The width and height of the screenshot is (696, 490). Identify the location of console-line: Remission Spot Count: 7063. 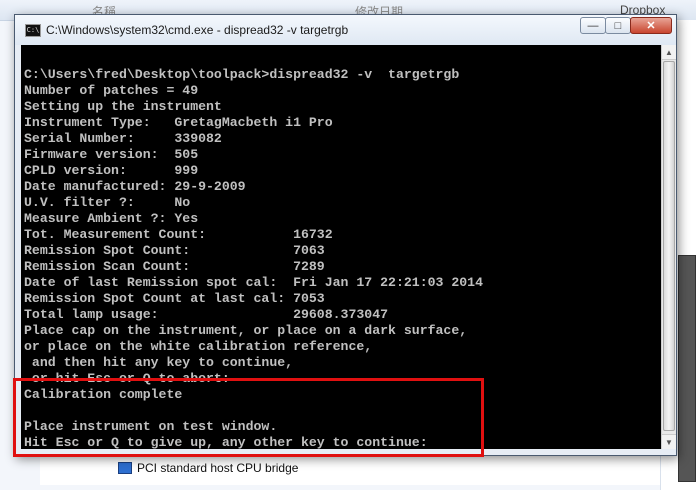
(174, 250).